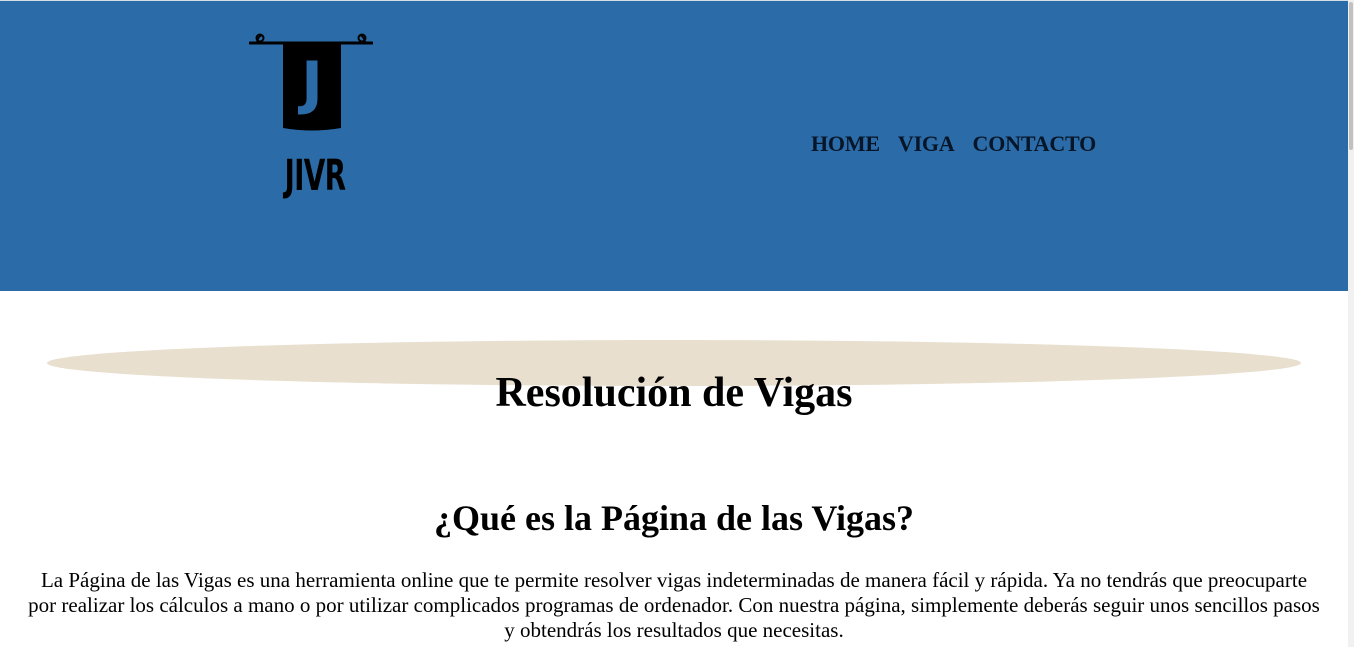  Describe the element at coordinates (1035, 144) in the screenshot. I see `nav-link-contacto: CONTACTO` at that location.